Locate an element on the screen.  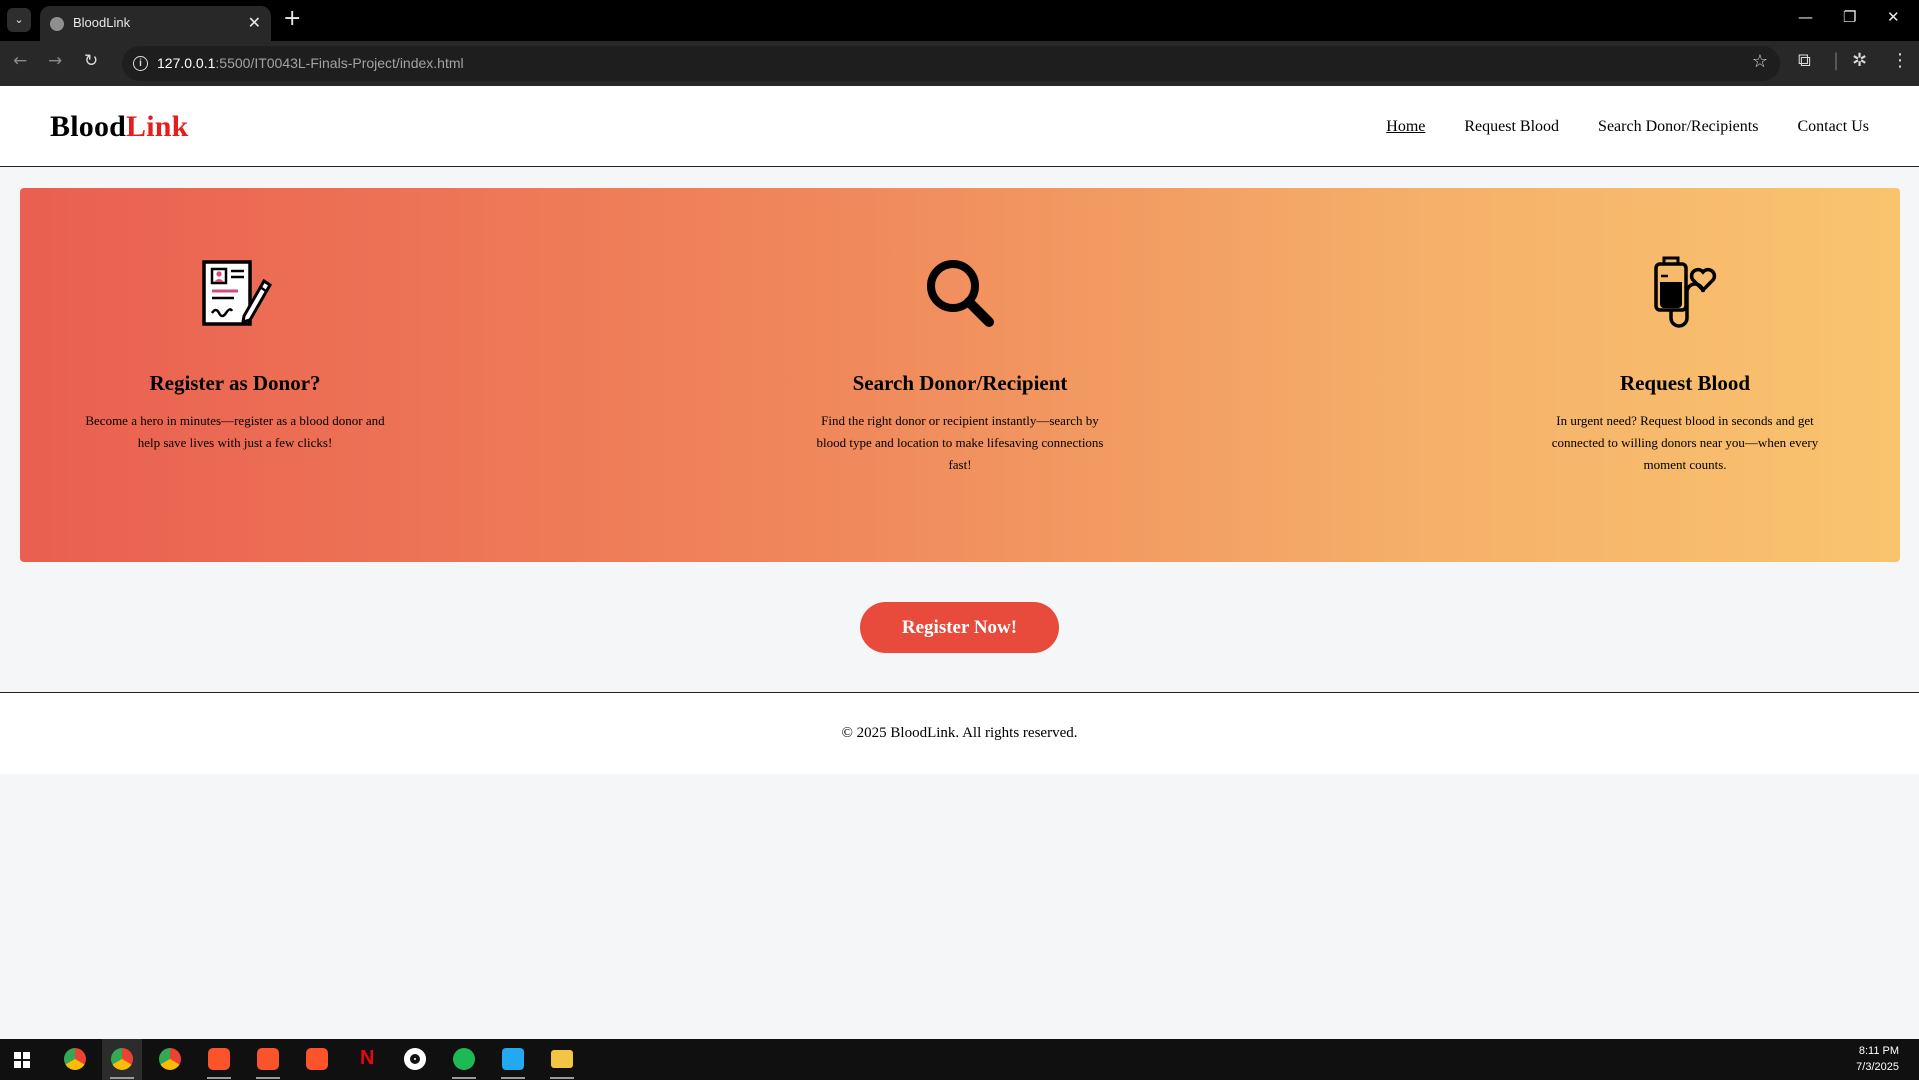
minimize-icon: — is located at coordinates (1805, 17).